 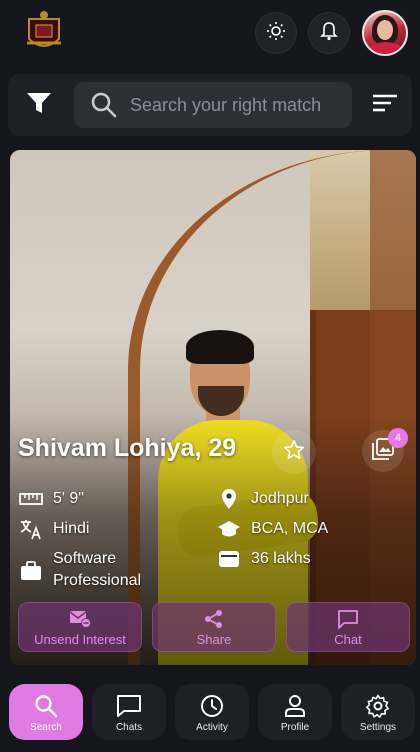 I want to click on language-value: Hindi, so click(x=71, y=528).